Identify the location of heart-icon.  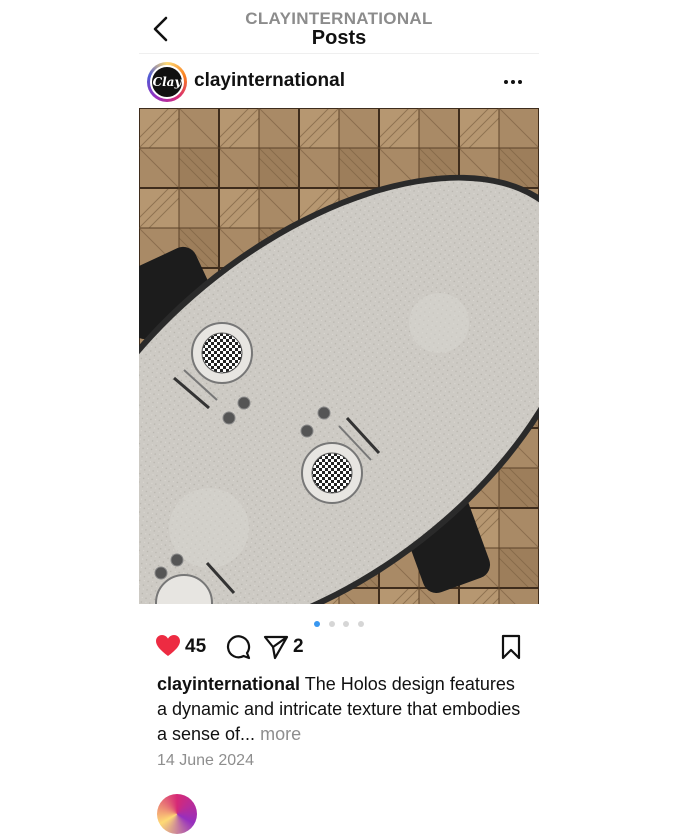
(168, 645).